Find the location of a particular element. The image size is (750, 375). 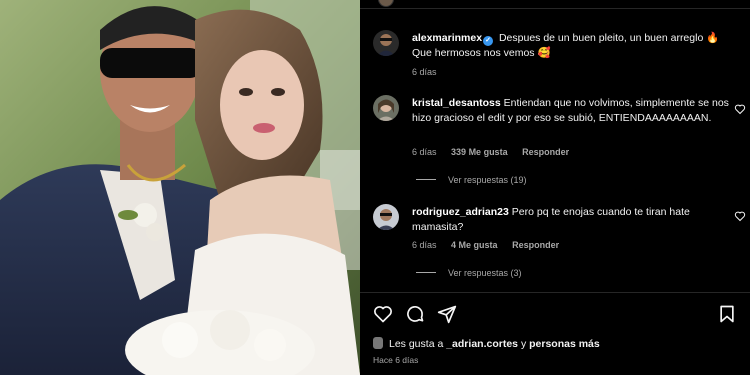

comment-icon is located at coordinates (415, 314).